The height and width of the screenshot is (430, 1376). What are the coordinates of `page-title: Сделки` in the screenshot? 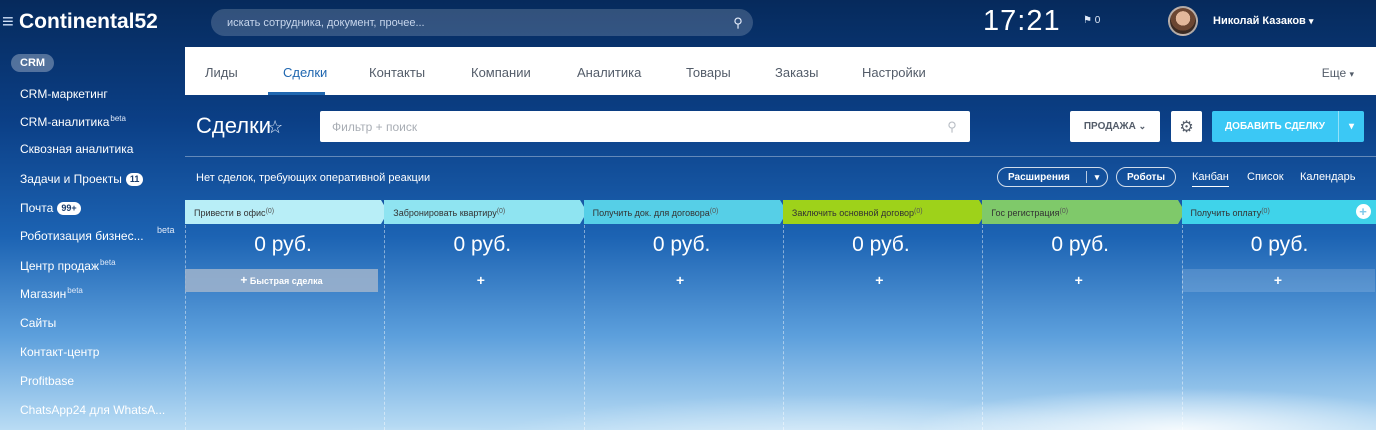 It's located at (233, 125).